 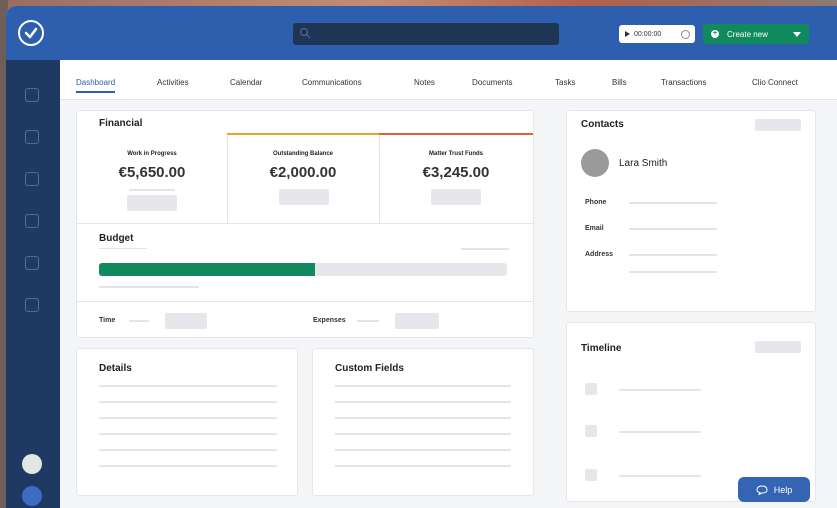 I want to click on tab-notes: Notes, so click(x=424, y=82).